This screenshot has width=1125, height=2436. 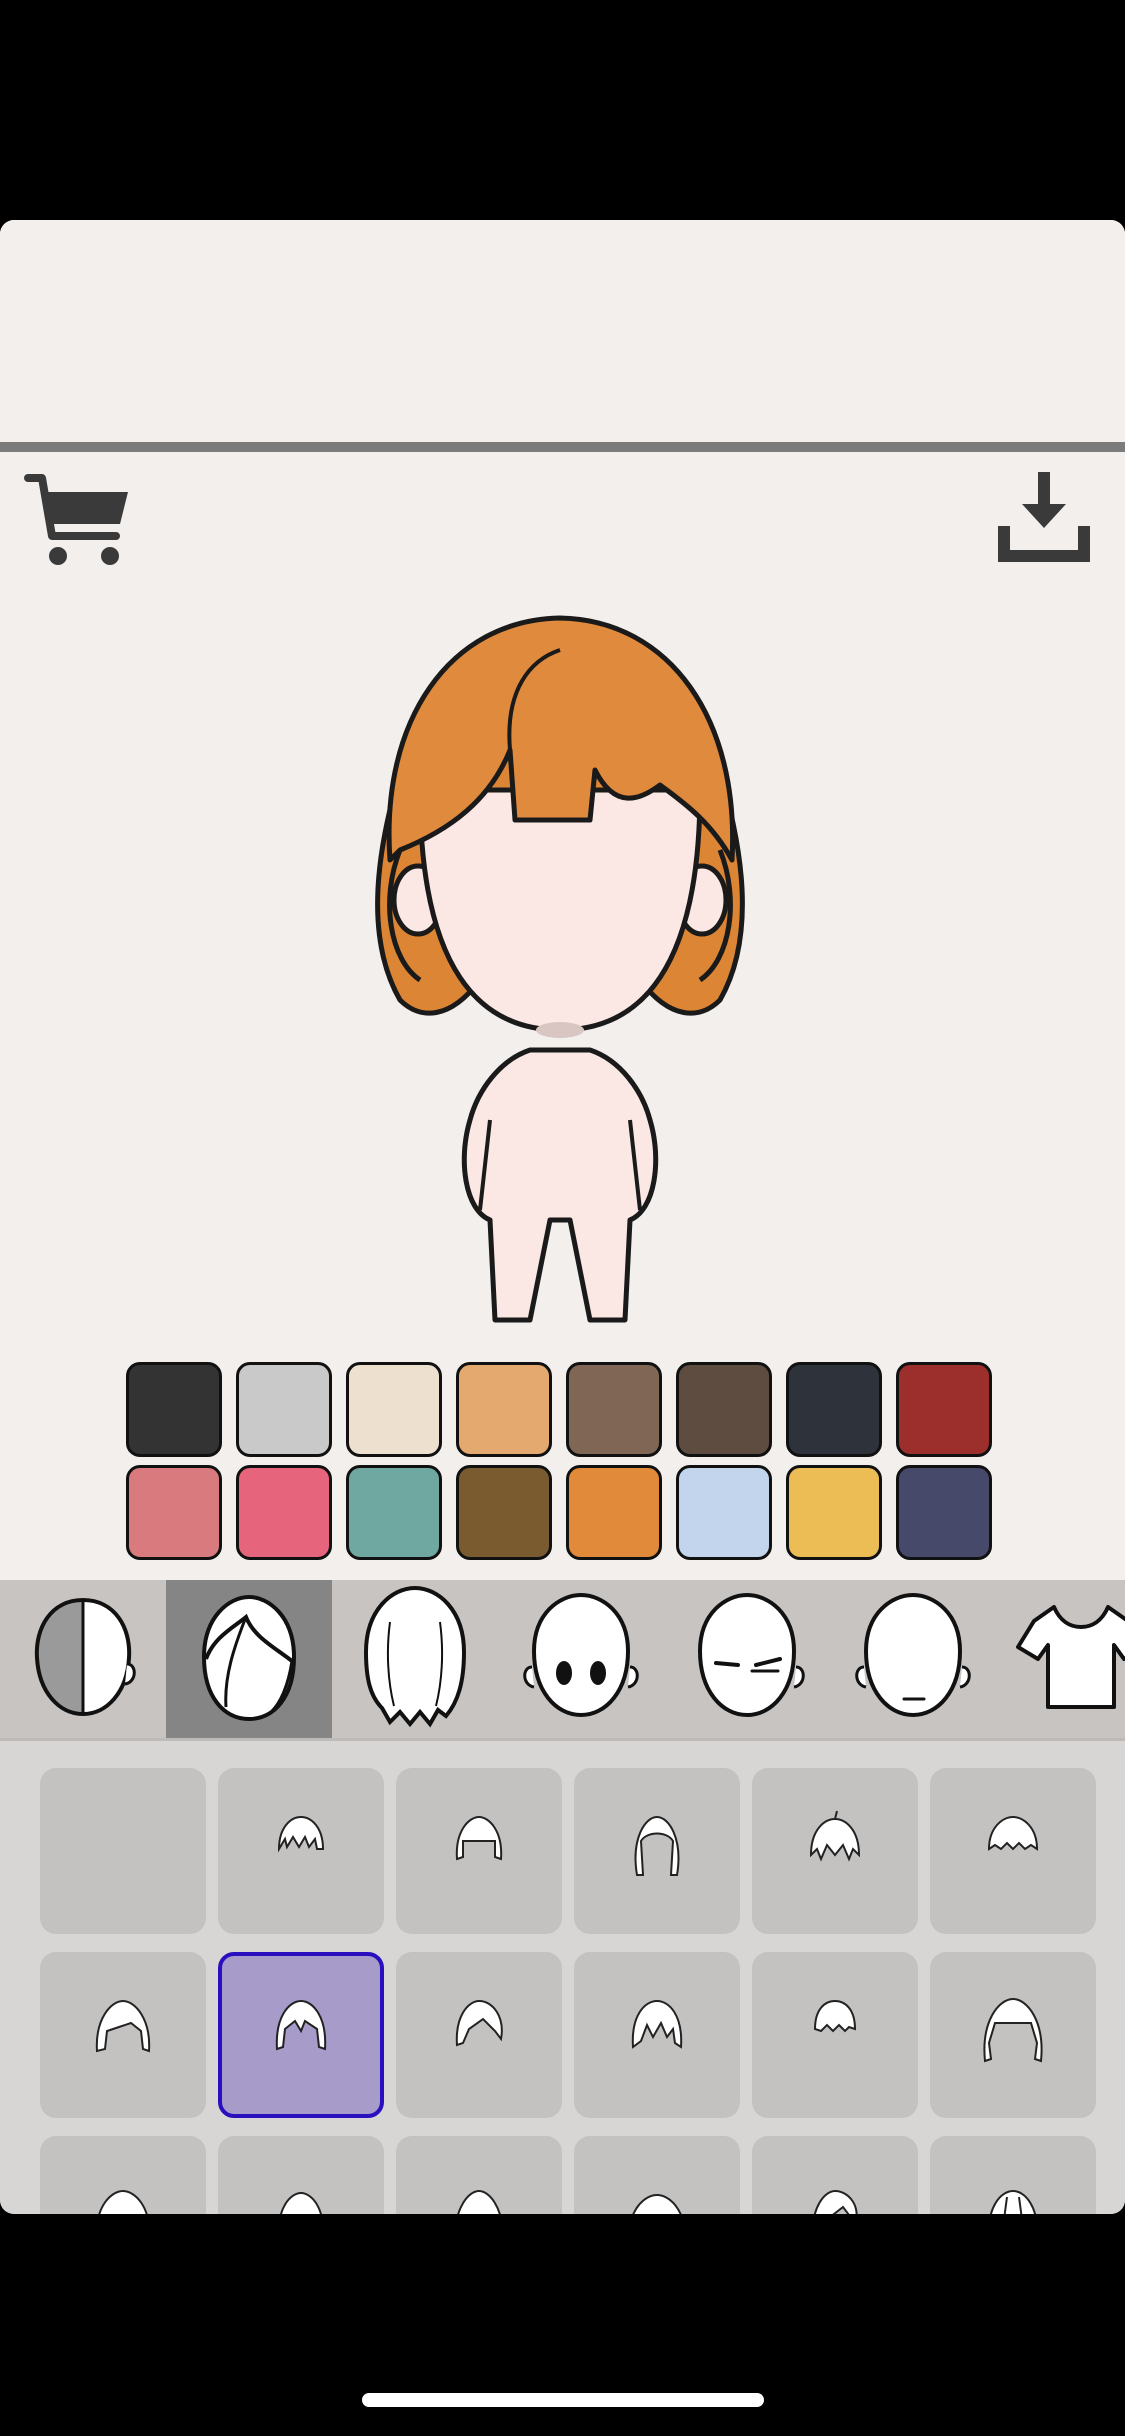 I want to click on tab-clothes, so click(x=1060, y=1659).